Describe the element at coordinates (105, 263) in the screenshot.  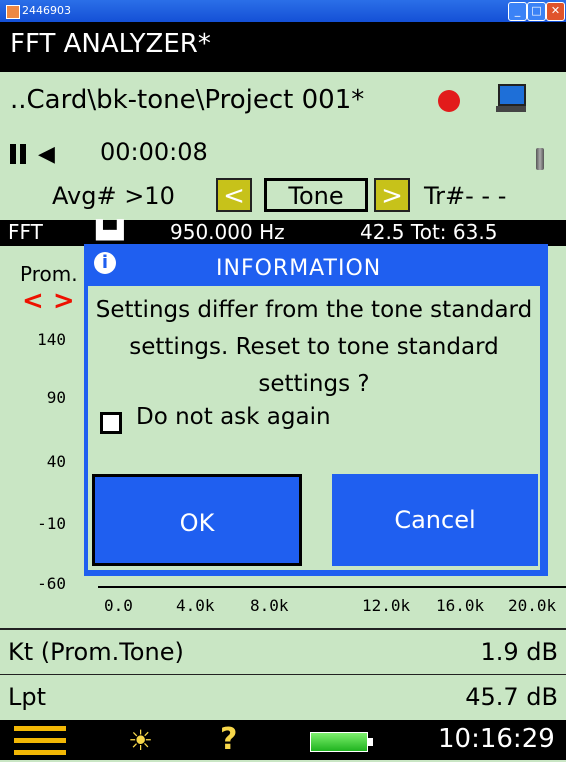
I see `info-icon: i` at that location.